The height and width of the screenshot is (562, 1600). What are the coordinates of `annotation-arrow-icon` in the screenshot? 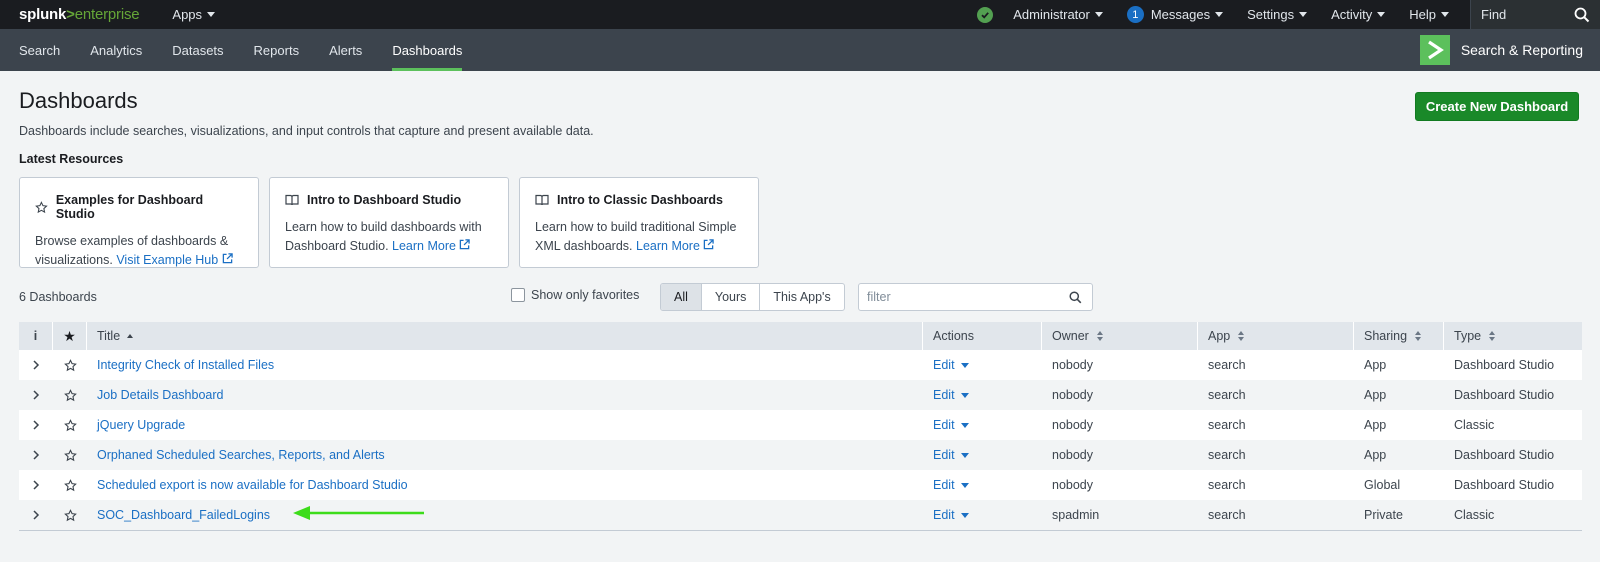 It's located at (358, 513).